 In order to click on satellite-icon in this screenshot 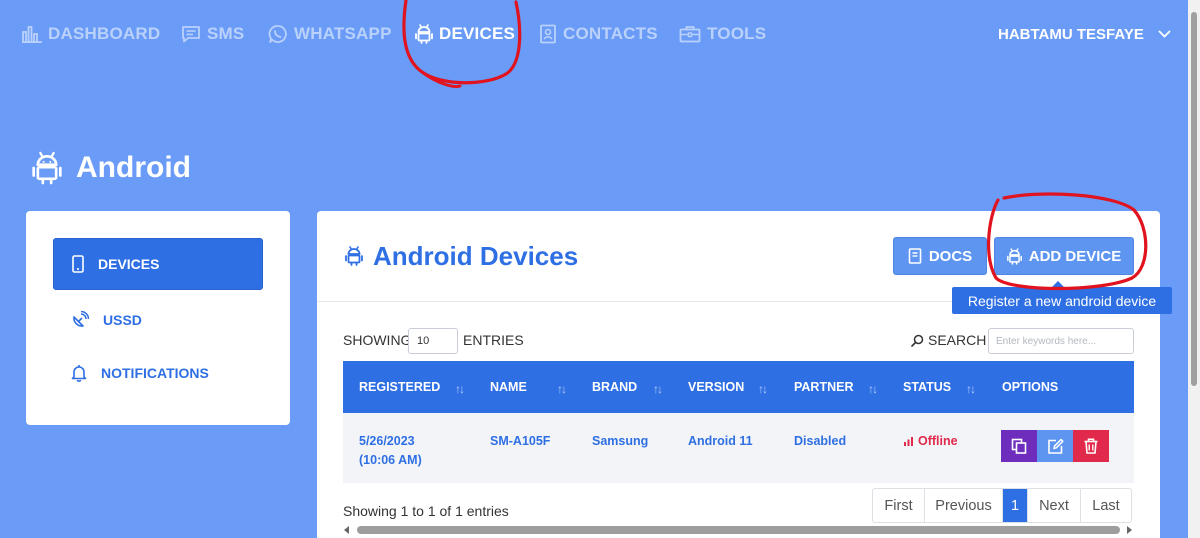, I will do `click(81, 319)`.